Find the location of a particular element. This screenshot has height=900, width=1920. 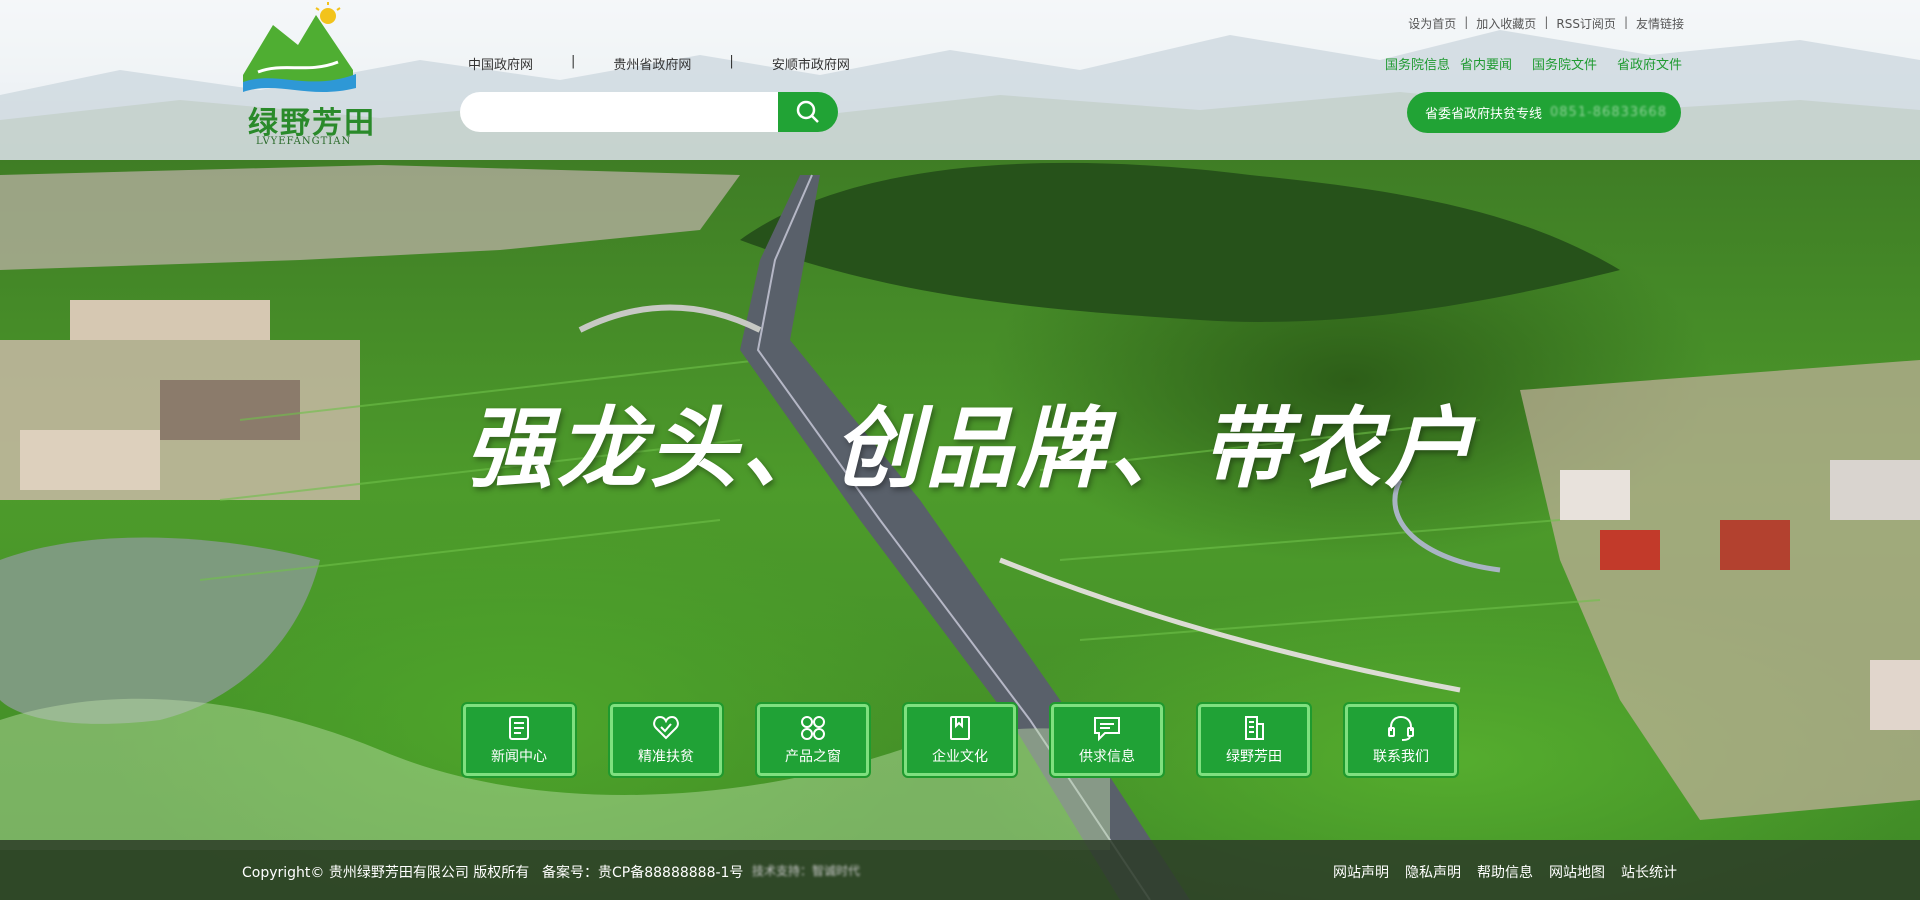

tile-news-center: 新闻中心 is located at coordinates (519, 740).